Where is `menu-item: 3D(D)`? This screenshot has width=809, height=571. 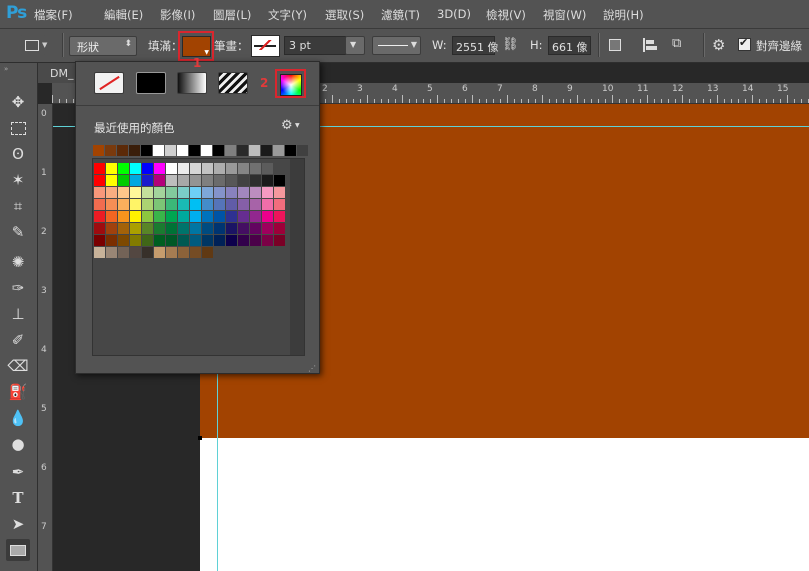
menu-item: 3D(D) is located at coordinates (454, 14).